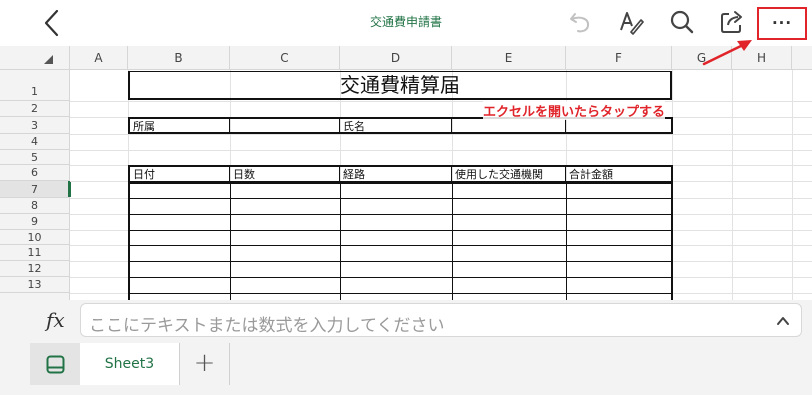 The image size is (812, 395). Describe the element at coordinates (130, 364) in the screenshot. I see `sheet-tab-active: Sheet3` at that location.